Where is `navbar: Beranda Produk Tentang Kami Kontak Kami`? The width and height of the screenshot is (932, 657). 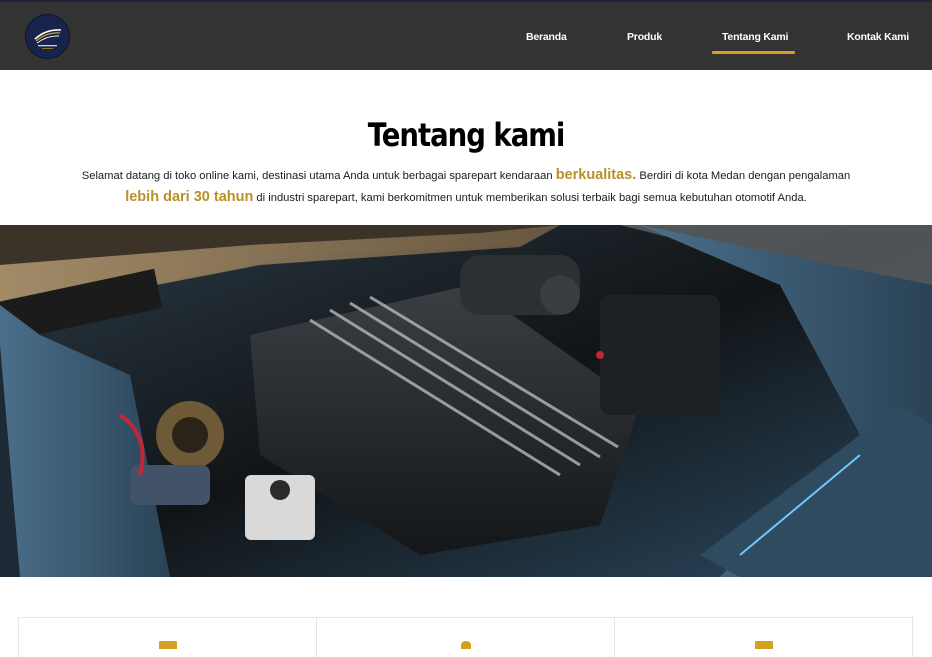
navbar: Beranda Produk Tentang Kami Kontak Kami is located at coordinates (466, 35).